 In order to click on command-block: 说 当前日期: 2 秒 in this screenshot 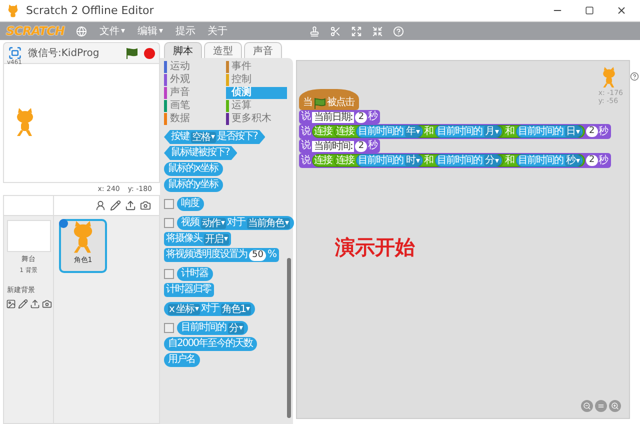, I will do `click(339, 117)`.